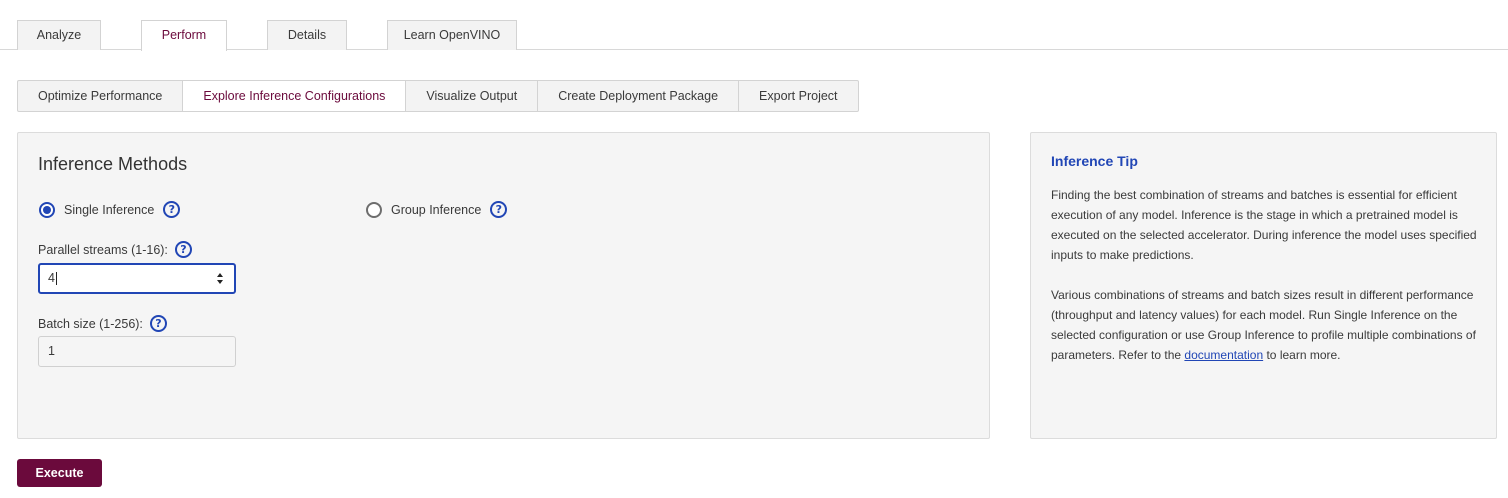 This screenshot has height=498, width=1508. Describe the element at coordinates (184, 35) in the screenshot. I see `tab-perform: Perform` at that location.